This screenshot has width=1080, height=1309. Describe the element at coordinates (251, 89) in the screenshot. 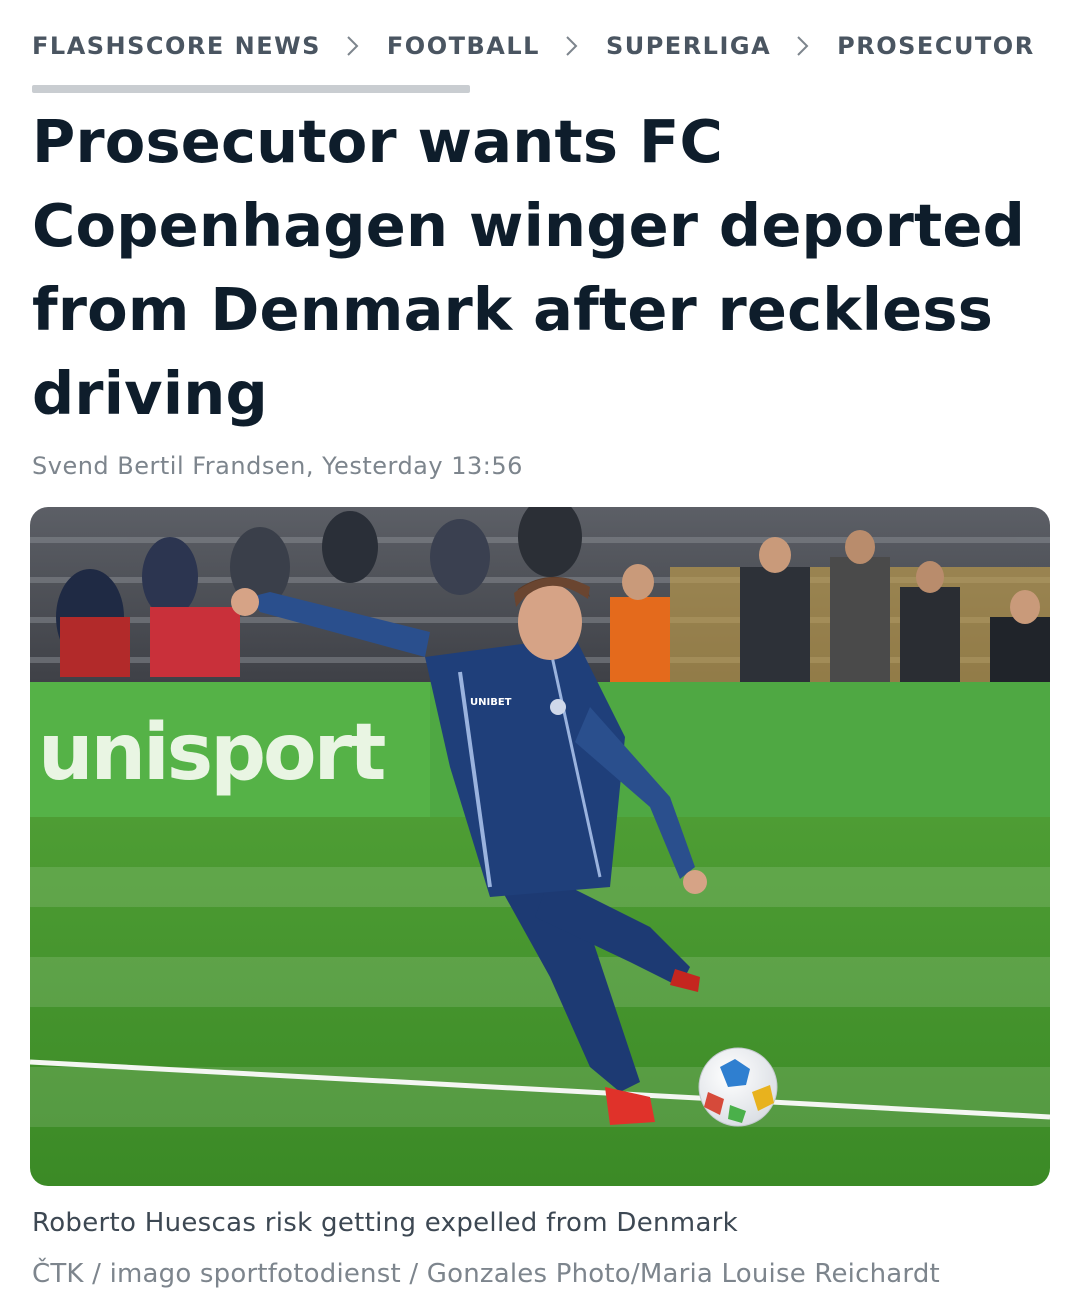

I see `breadcrumb-scroll-indicator` at that location.